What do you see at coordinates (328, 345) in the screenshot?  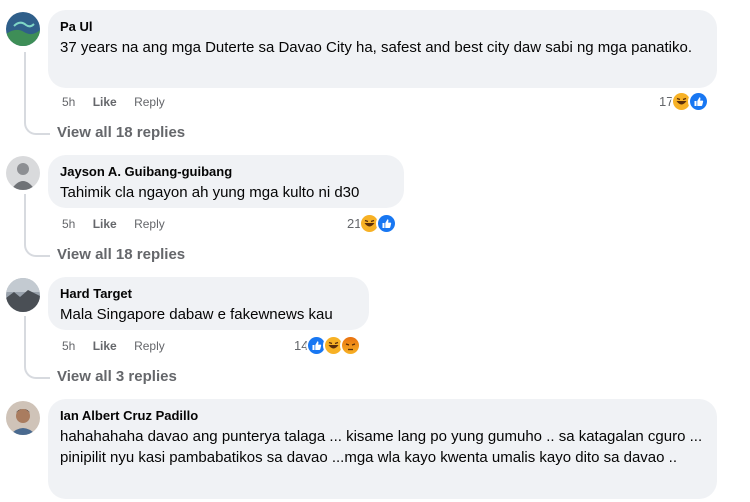 I see `reaction-summary: 14` at bounding box center [328, 345].